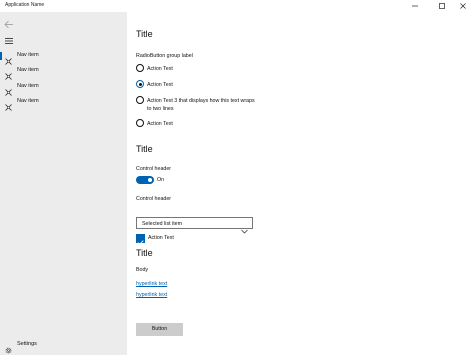 The height and width of the screenshot is (355, 474). Describe the element at coordinates (244, 227) in the screenshot. I see `chevron-down-icon` at that location.